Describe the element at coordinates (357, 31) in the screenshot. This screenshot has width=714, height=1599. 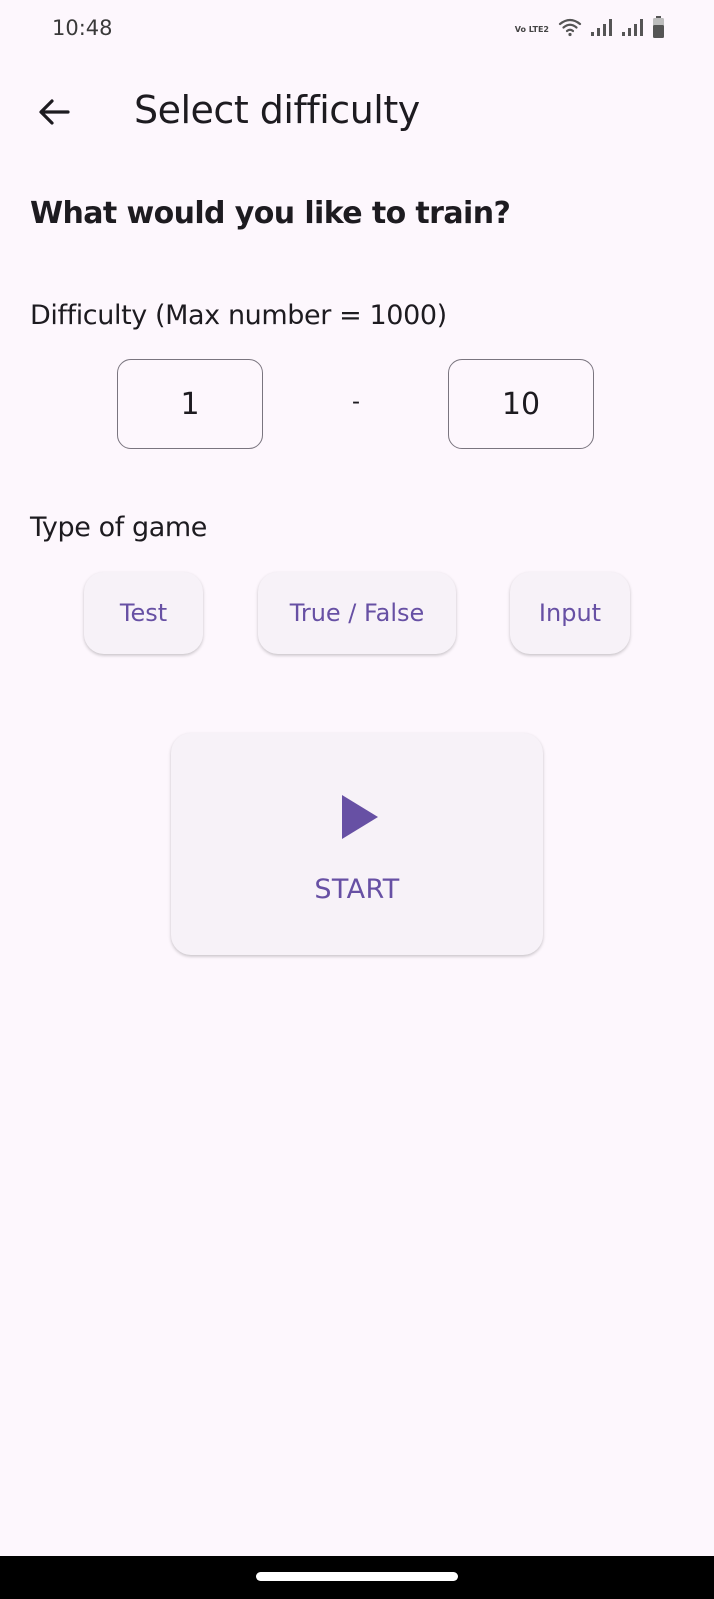
I see `status-bar: 10:48 Vo LTE2` at that location.